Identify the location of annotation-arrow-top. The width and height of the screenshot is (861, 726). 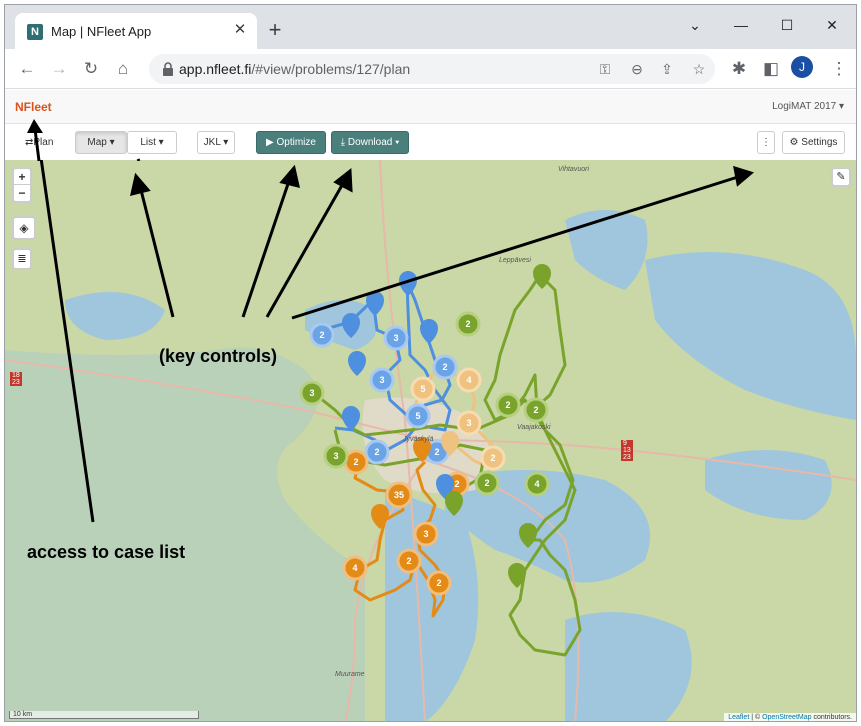
(84, 140).